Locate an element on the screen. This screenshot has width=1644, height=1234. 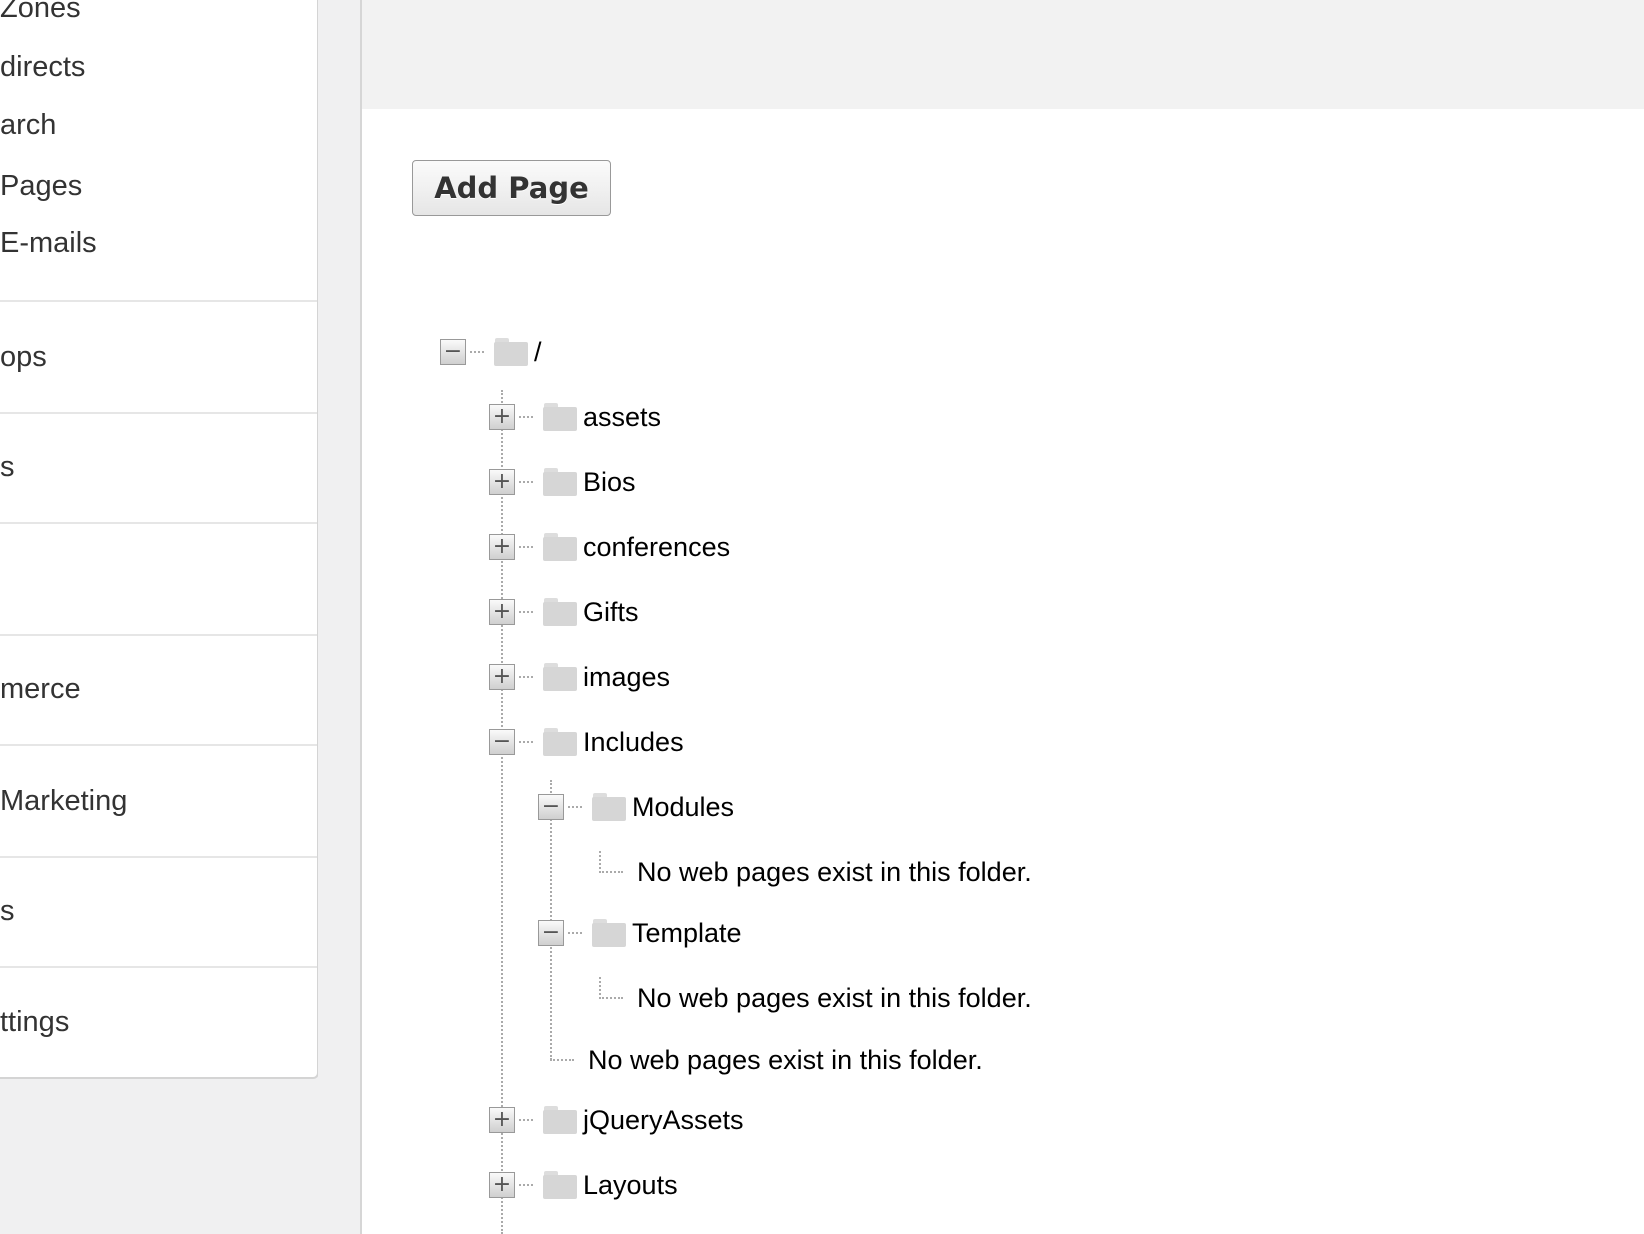
folder-label: assets is located at coordinates (622, 417).